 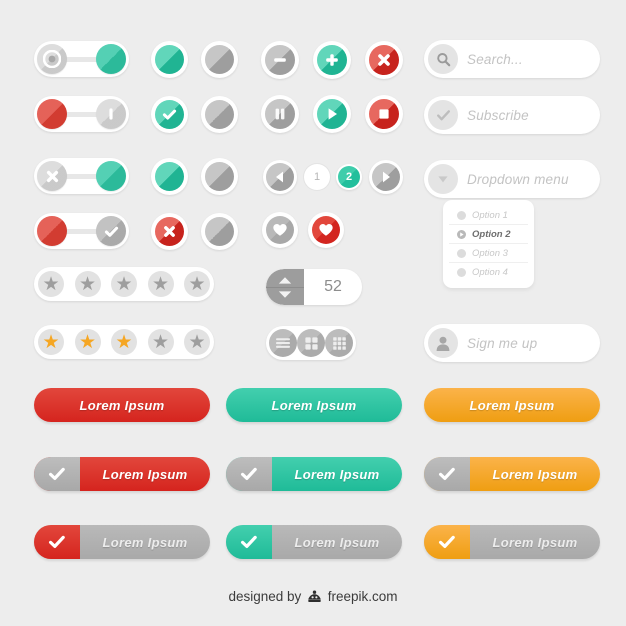 I want to click on toggle-pause-off, so click(x=81, y=114).